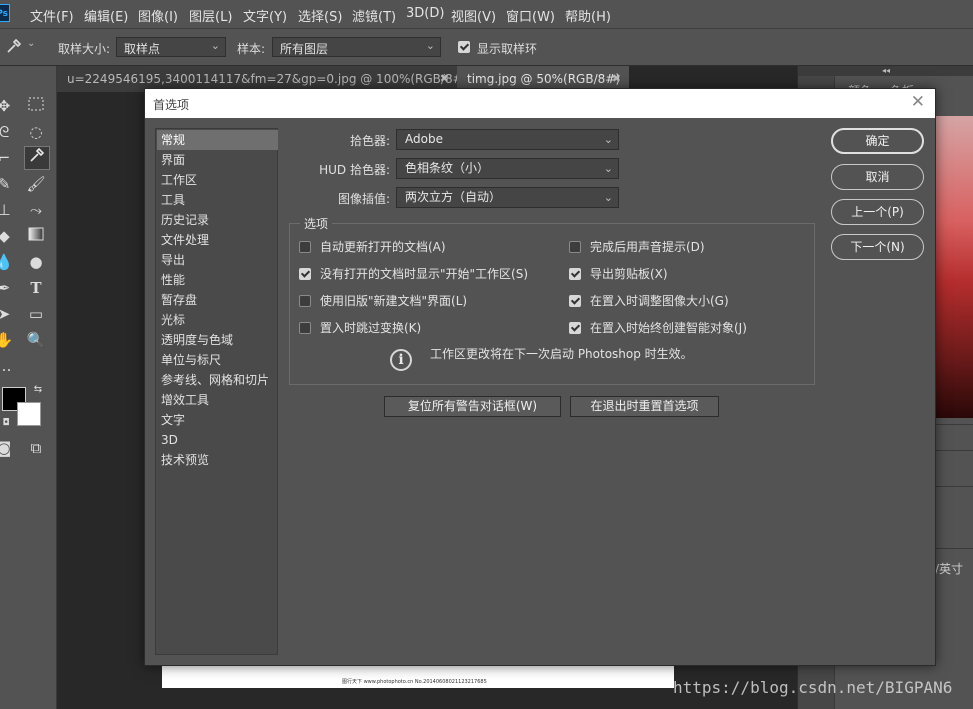 This screenshot has height=709, width=973. I want to click on swap-colors-icon: ⇆, so click(38, 390).